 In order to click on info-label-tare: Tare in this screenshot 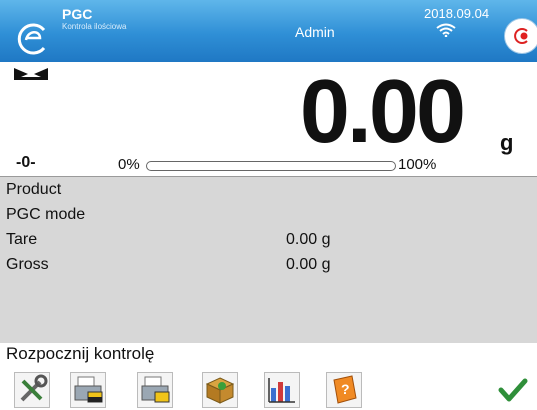, I will do `click(22, 239)`.